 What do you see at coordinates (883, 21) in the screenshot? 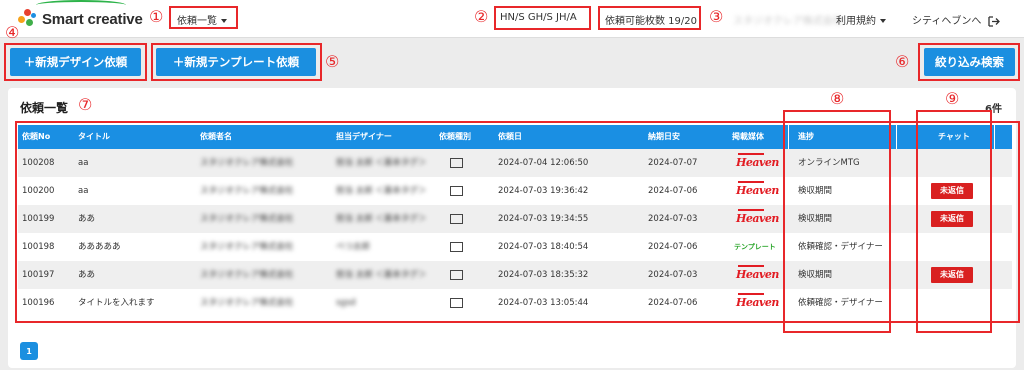
I see `chevron-down-icon` at bounding box center [883, 21].